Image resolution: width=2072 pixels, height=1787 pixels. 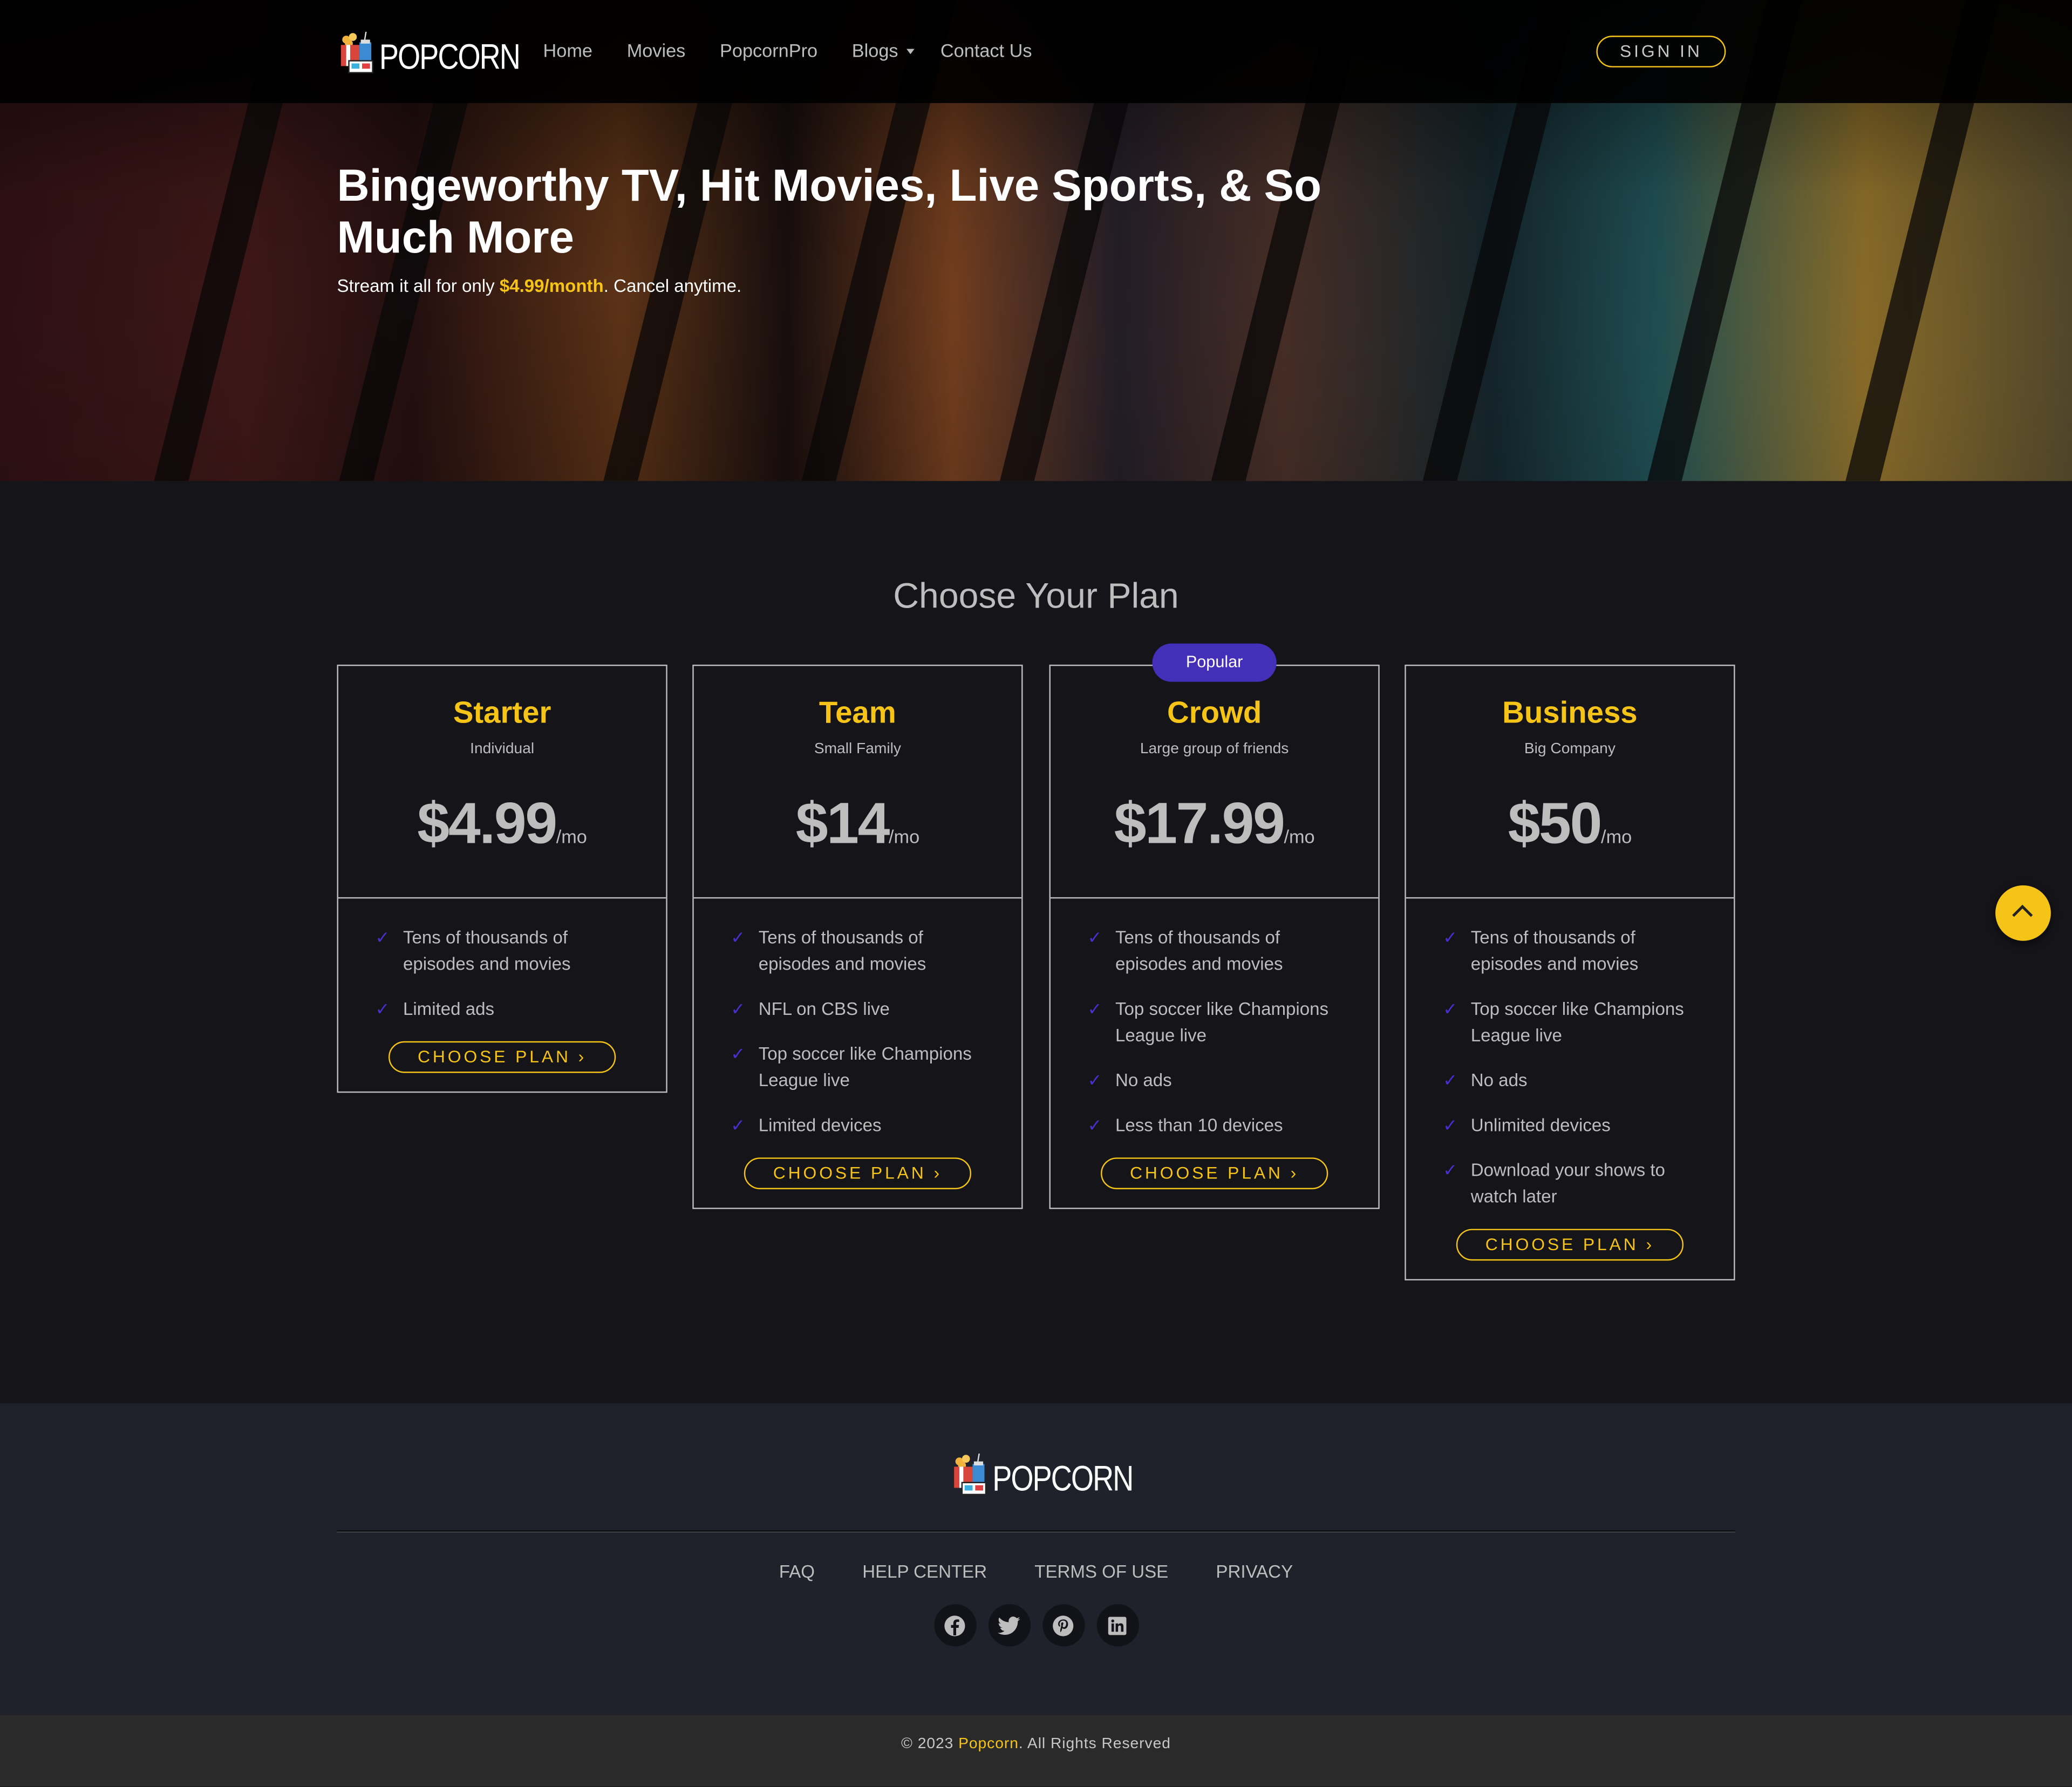 What do you see at coordinates (656, 49) in the screenshot?
I see `nav-movies: Movies` at bounding box center [656, 49].